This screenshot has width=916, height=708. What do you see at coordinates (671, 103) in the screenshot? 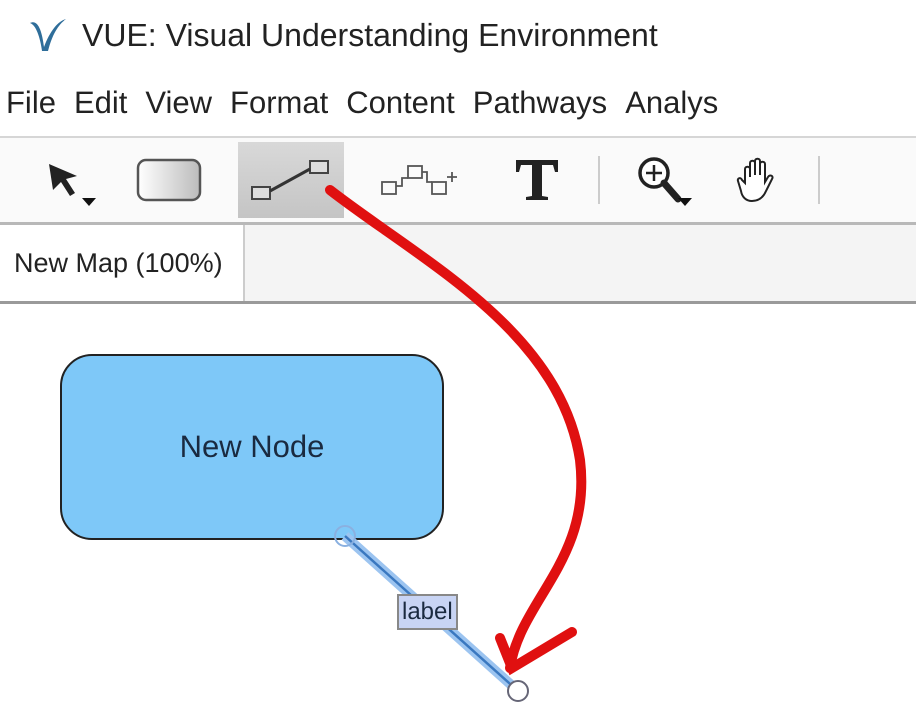
I see `menu-item: Analys` at bounding box center [671, 103].